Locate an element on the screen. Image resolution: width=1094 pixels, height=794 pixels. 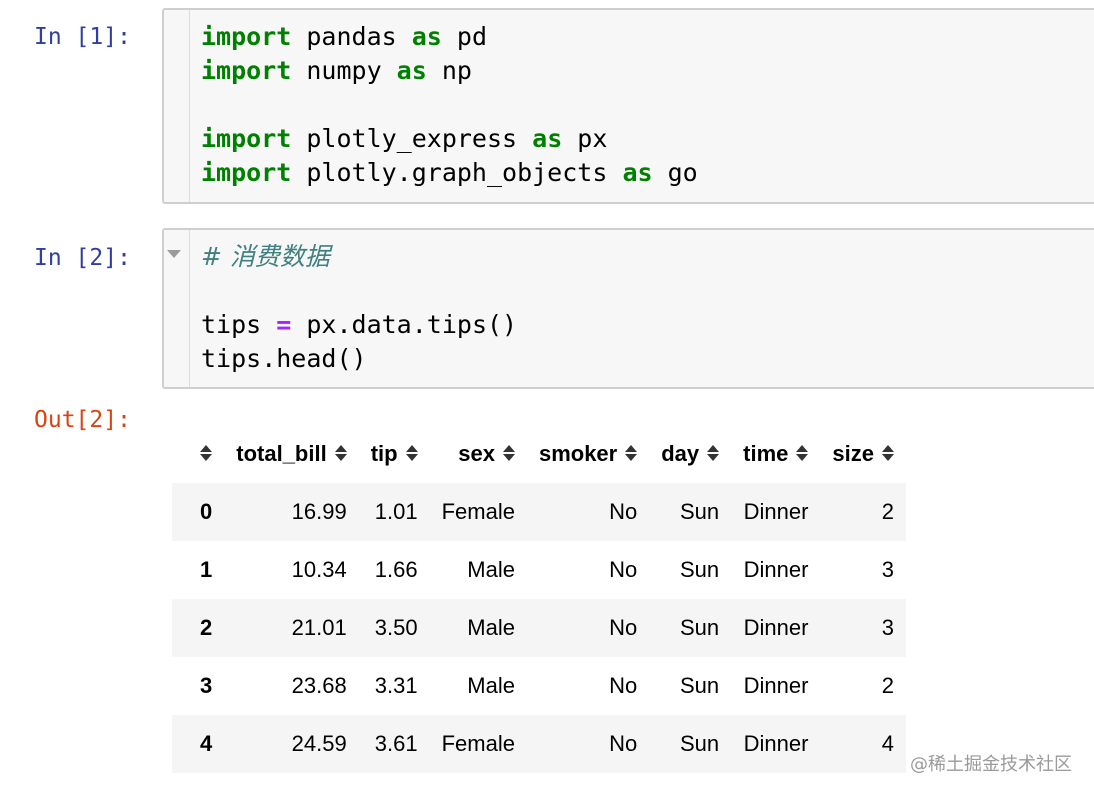
table-cell: 24.59 is located at coordinates (319, 743).